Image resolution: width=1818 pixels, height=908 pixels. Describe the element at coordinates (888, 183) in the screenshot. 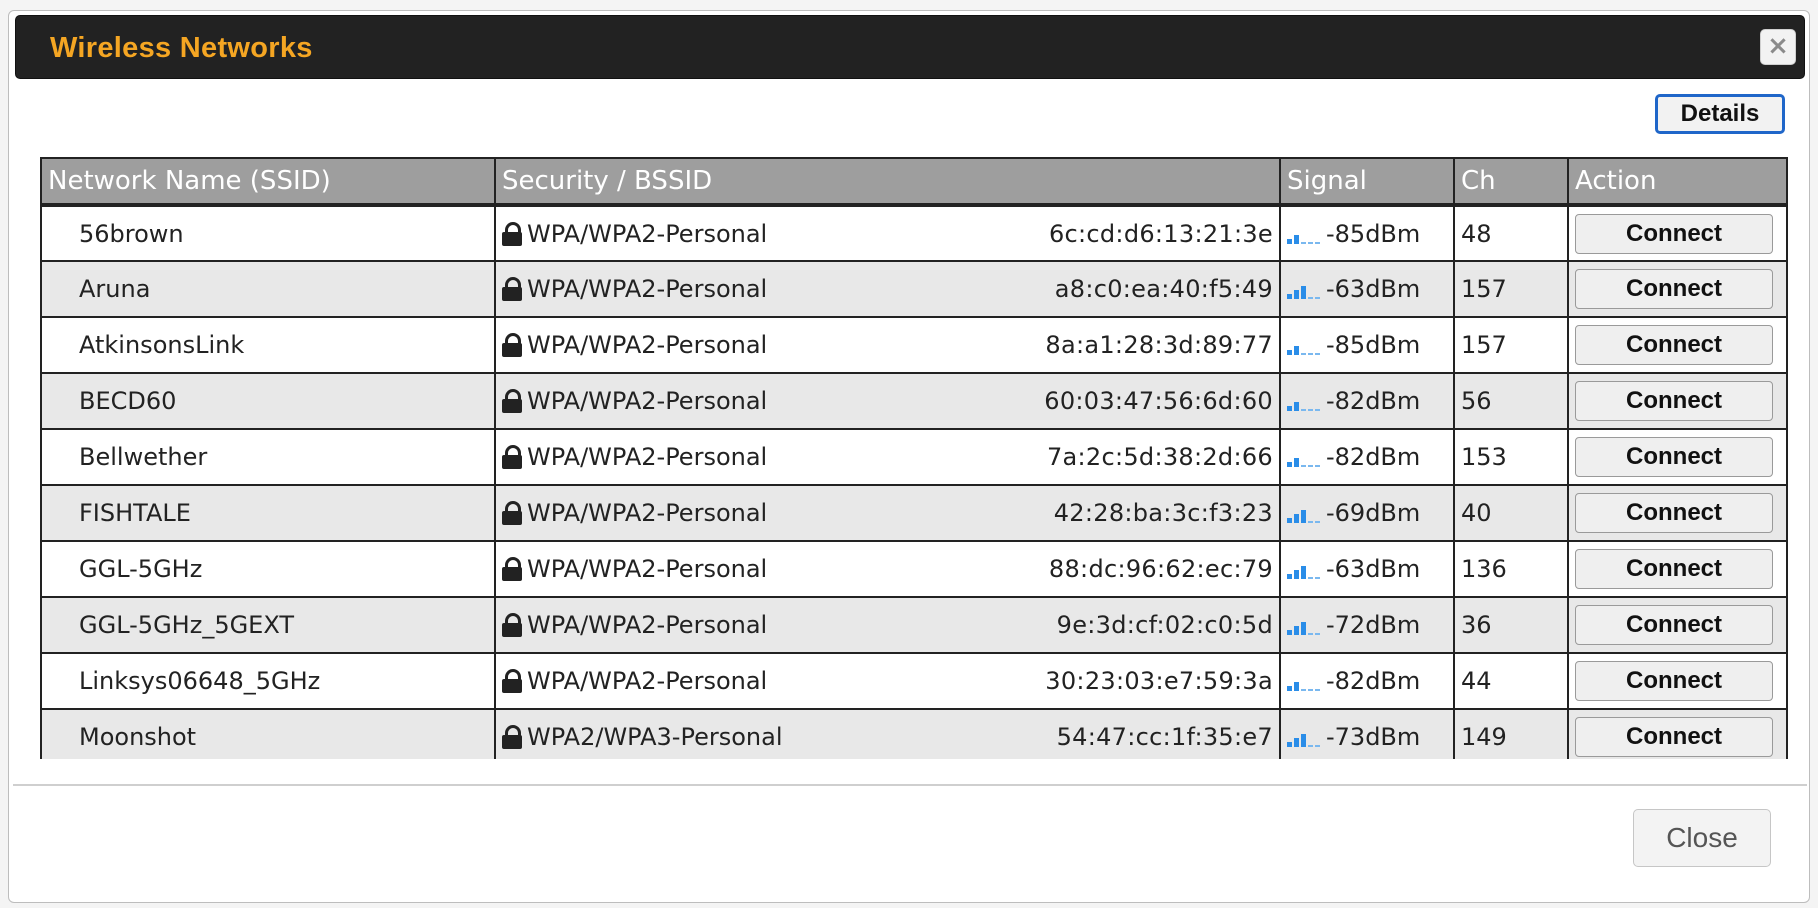

I see `column-header-security: Security / BSSID` at that location.